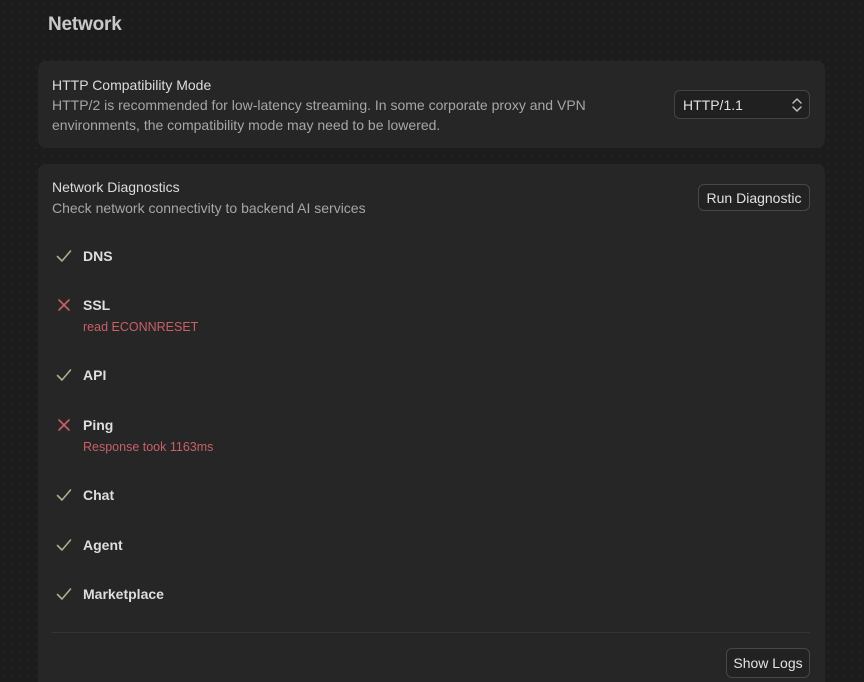 Image resolution: width=864 pixels, height=682 pixels. Describe the element at coordinates (797, 105) in the screenshot. I see `chevron-up-down-icon` at that location.